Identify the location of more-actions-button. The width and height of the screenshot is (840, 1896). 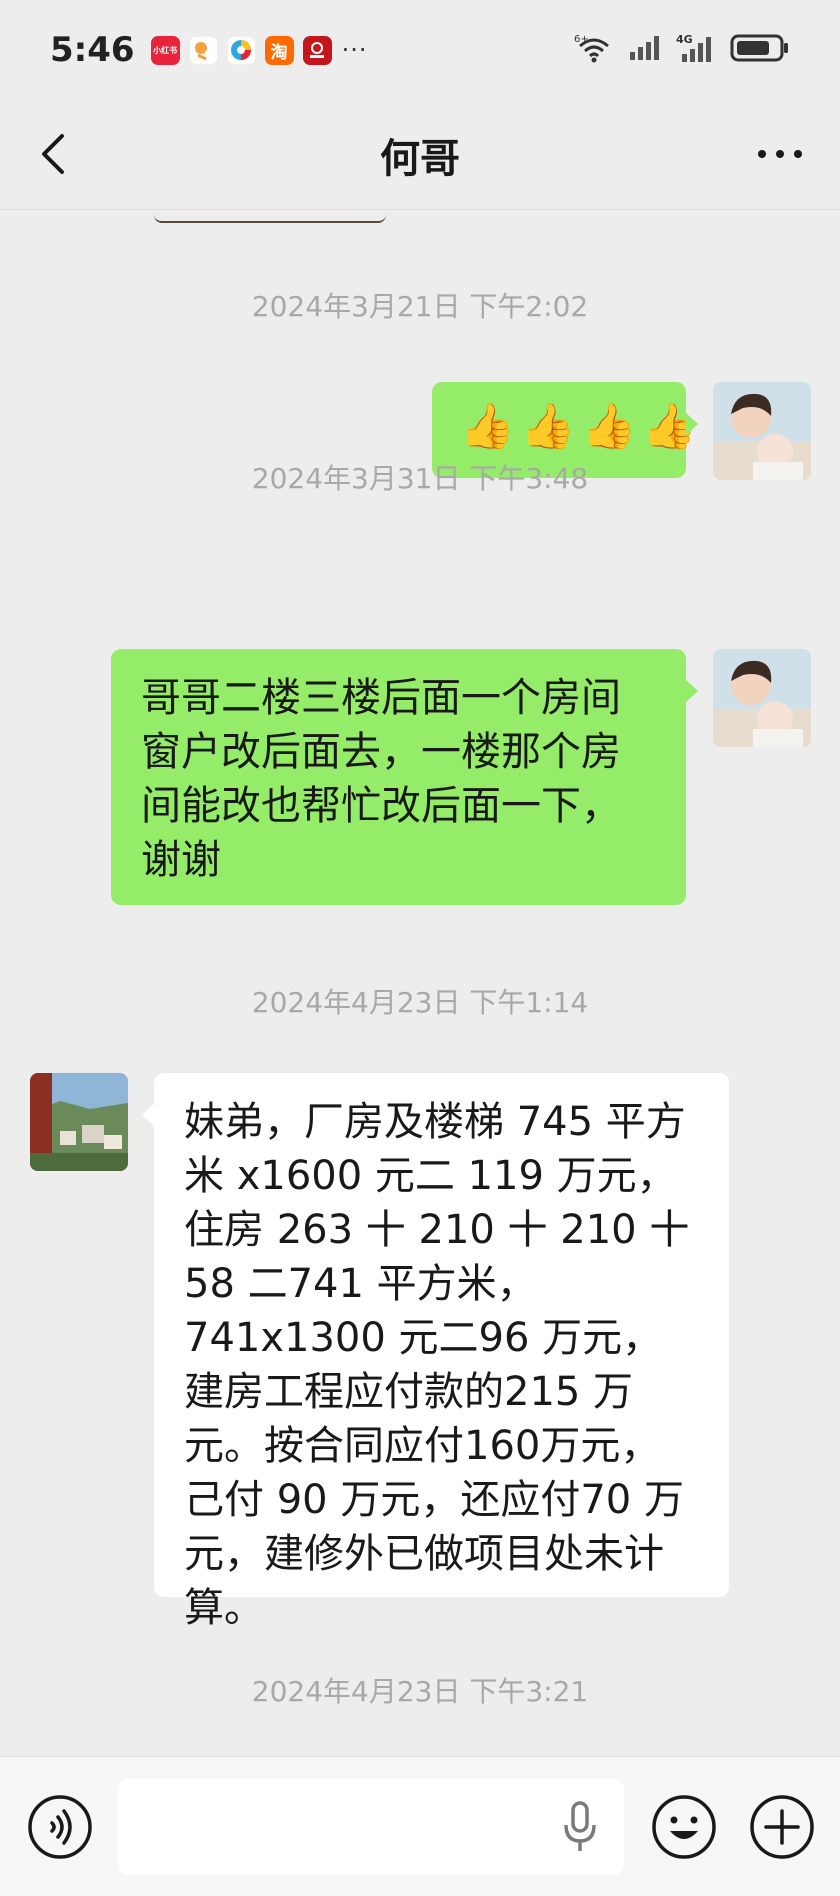
(782, 1827).